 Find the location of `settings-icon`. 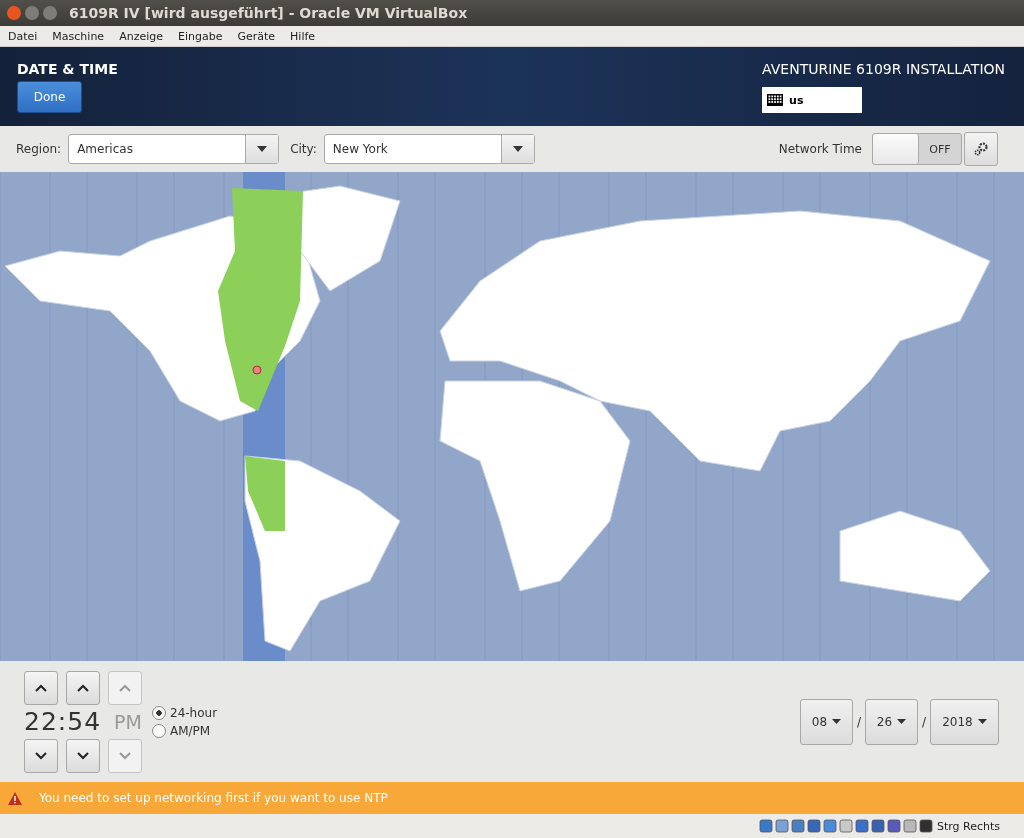

settings-icon is located at coordinates (981, 149).